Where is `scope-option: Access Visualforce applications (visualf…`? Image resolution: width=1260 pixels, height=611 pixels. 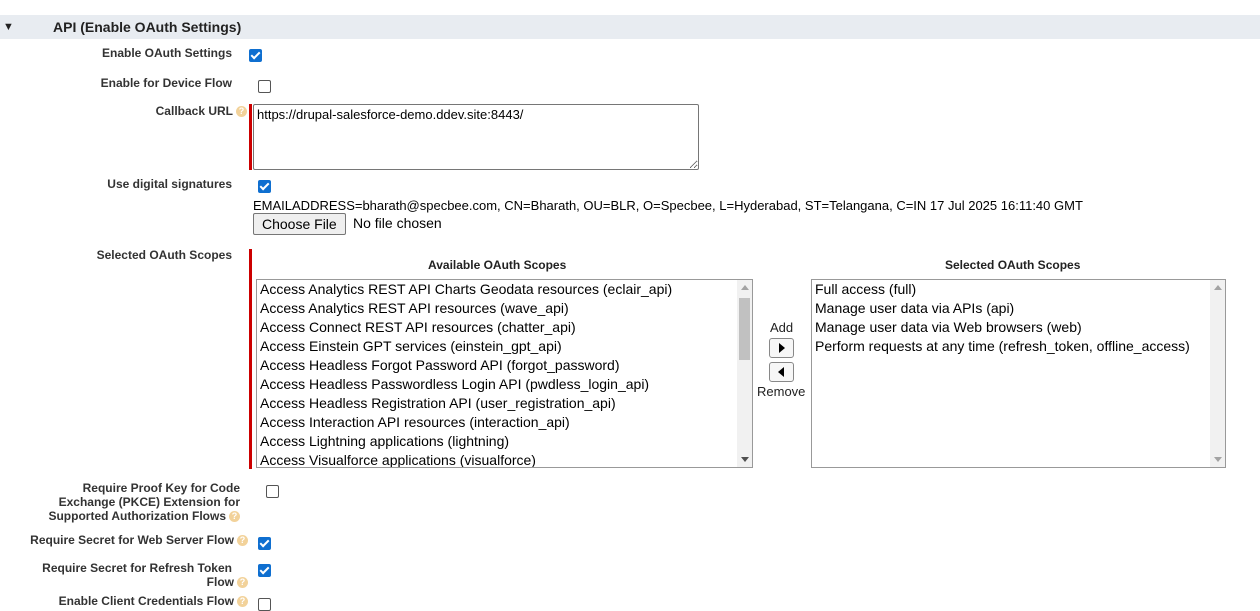
scope-option: Access Visualforce applications (visualf… is located at coordinates (504, 459).